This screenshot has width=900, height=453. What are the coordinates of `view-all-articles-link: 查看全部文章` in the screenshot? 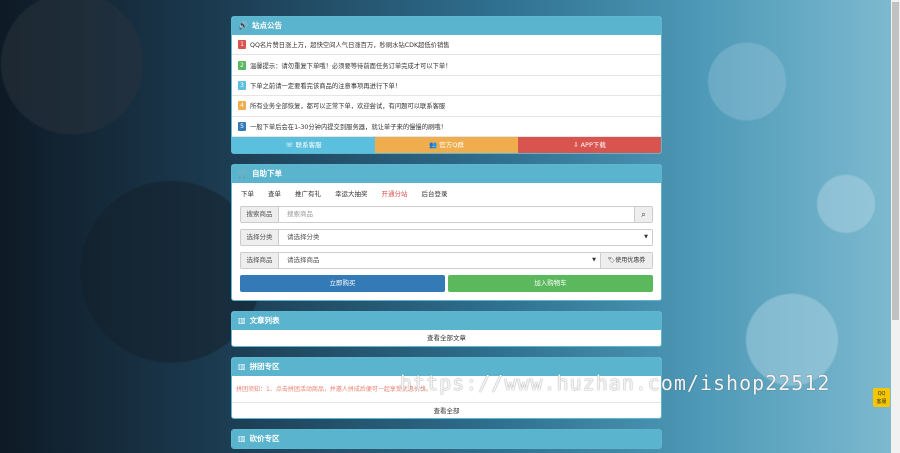 It's located at (446, 338).